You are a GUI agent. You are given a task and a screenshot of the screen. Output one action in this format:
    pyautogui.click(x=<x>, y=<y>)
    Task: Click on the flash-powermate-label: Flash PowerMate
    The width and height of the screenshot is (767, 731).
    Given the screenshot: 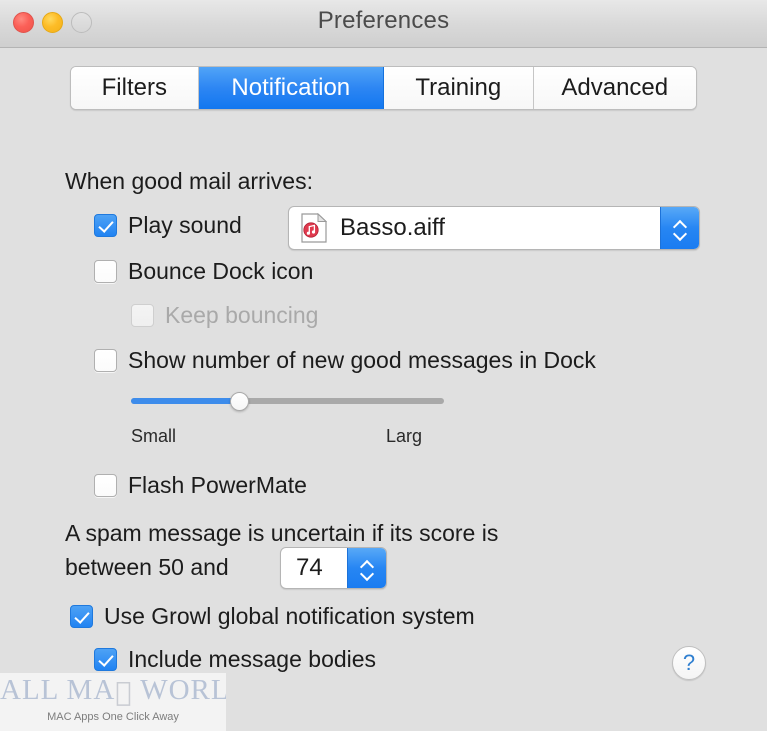 What is the action you would take?
    pyautogui.click(x=217, y=485)
    